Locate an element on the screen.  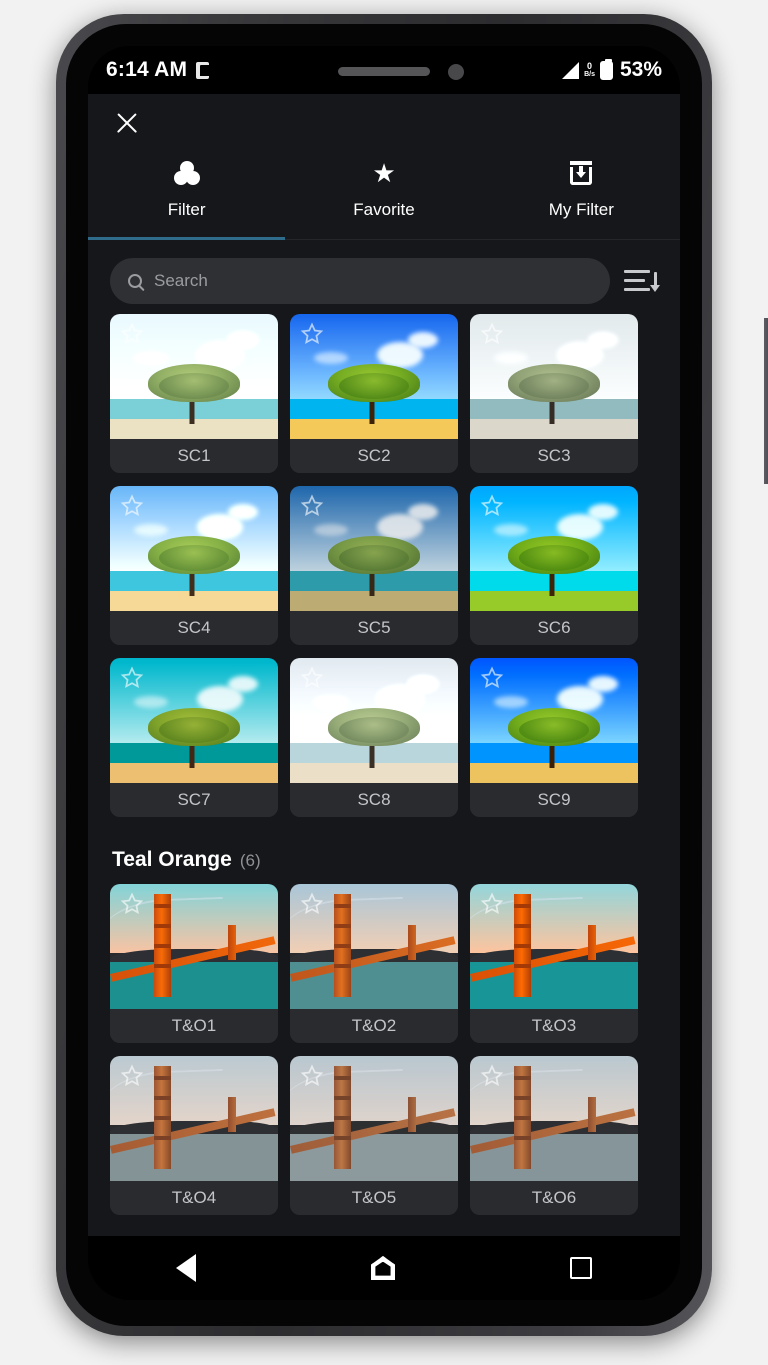
filter-tile: SC3 is located at coordinates (554, 393).